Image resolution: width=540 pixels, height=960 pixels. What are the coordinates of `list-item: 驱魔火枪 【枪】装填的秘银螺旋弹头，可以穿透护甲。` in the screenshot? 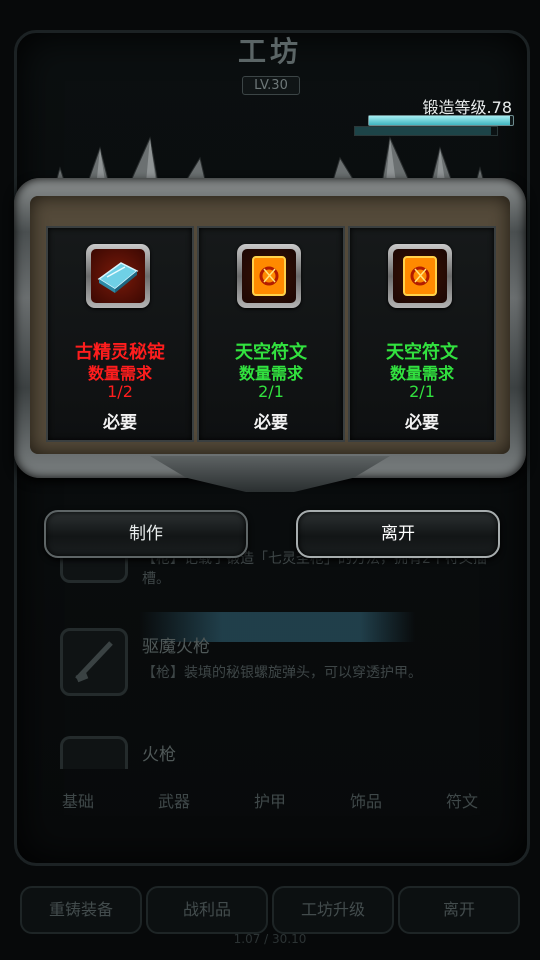 It's located at (280, 662).